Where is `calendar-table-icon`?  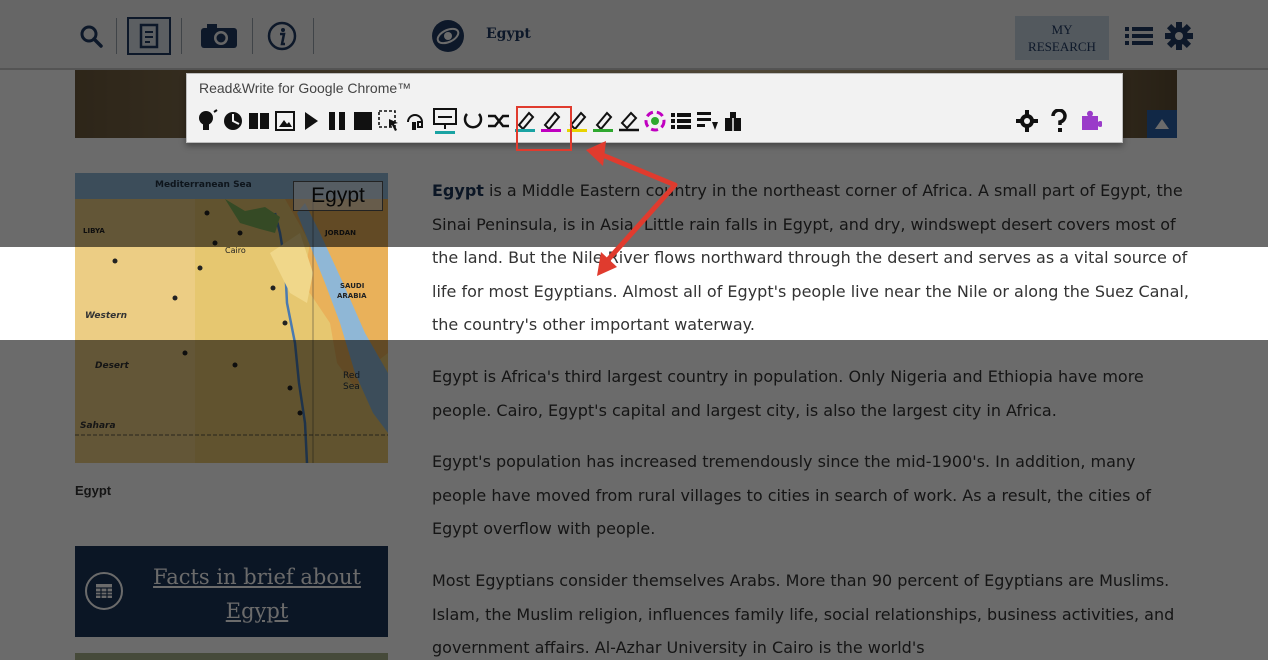 calendar-table-icon is located at coordinates (104, 591).